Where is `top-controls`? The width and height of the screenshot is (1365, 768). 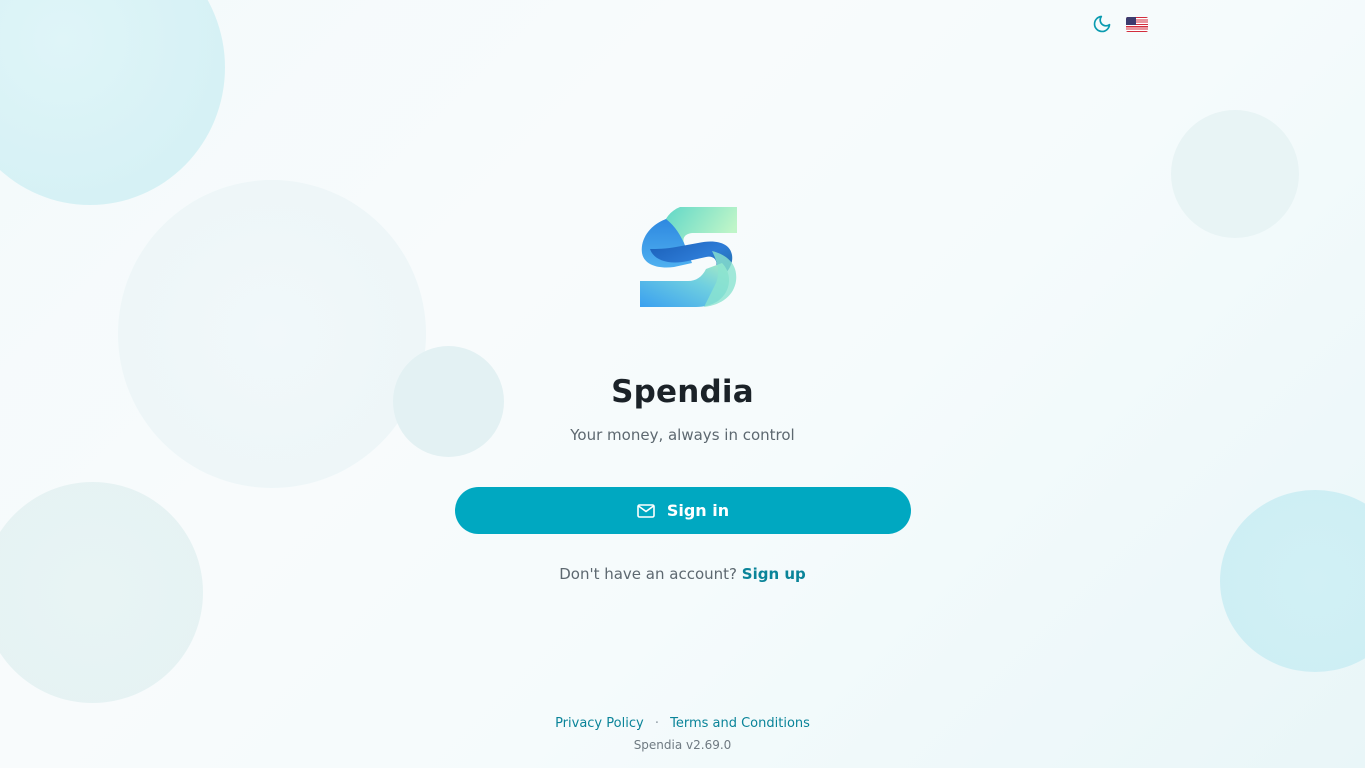 top-controls is located at coordinates (1119, 24).